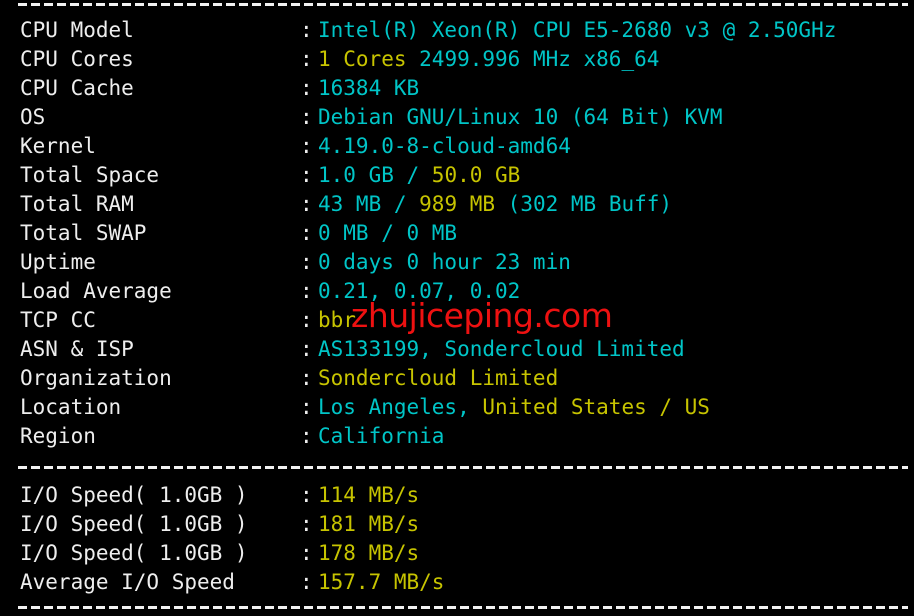 The image size is (914, 616). I want to click on system-info-row: Total Space:1.0 GB / 50.0 GB, so click(457, 175).